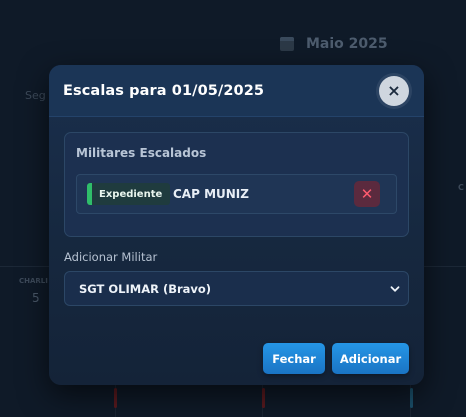 This screenshot has width=466, height=417. What do you see at coordinates (395, 288) in the screenshot?
I see `chevron-down-icon` at bounding box center [395, 288].